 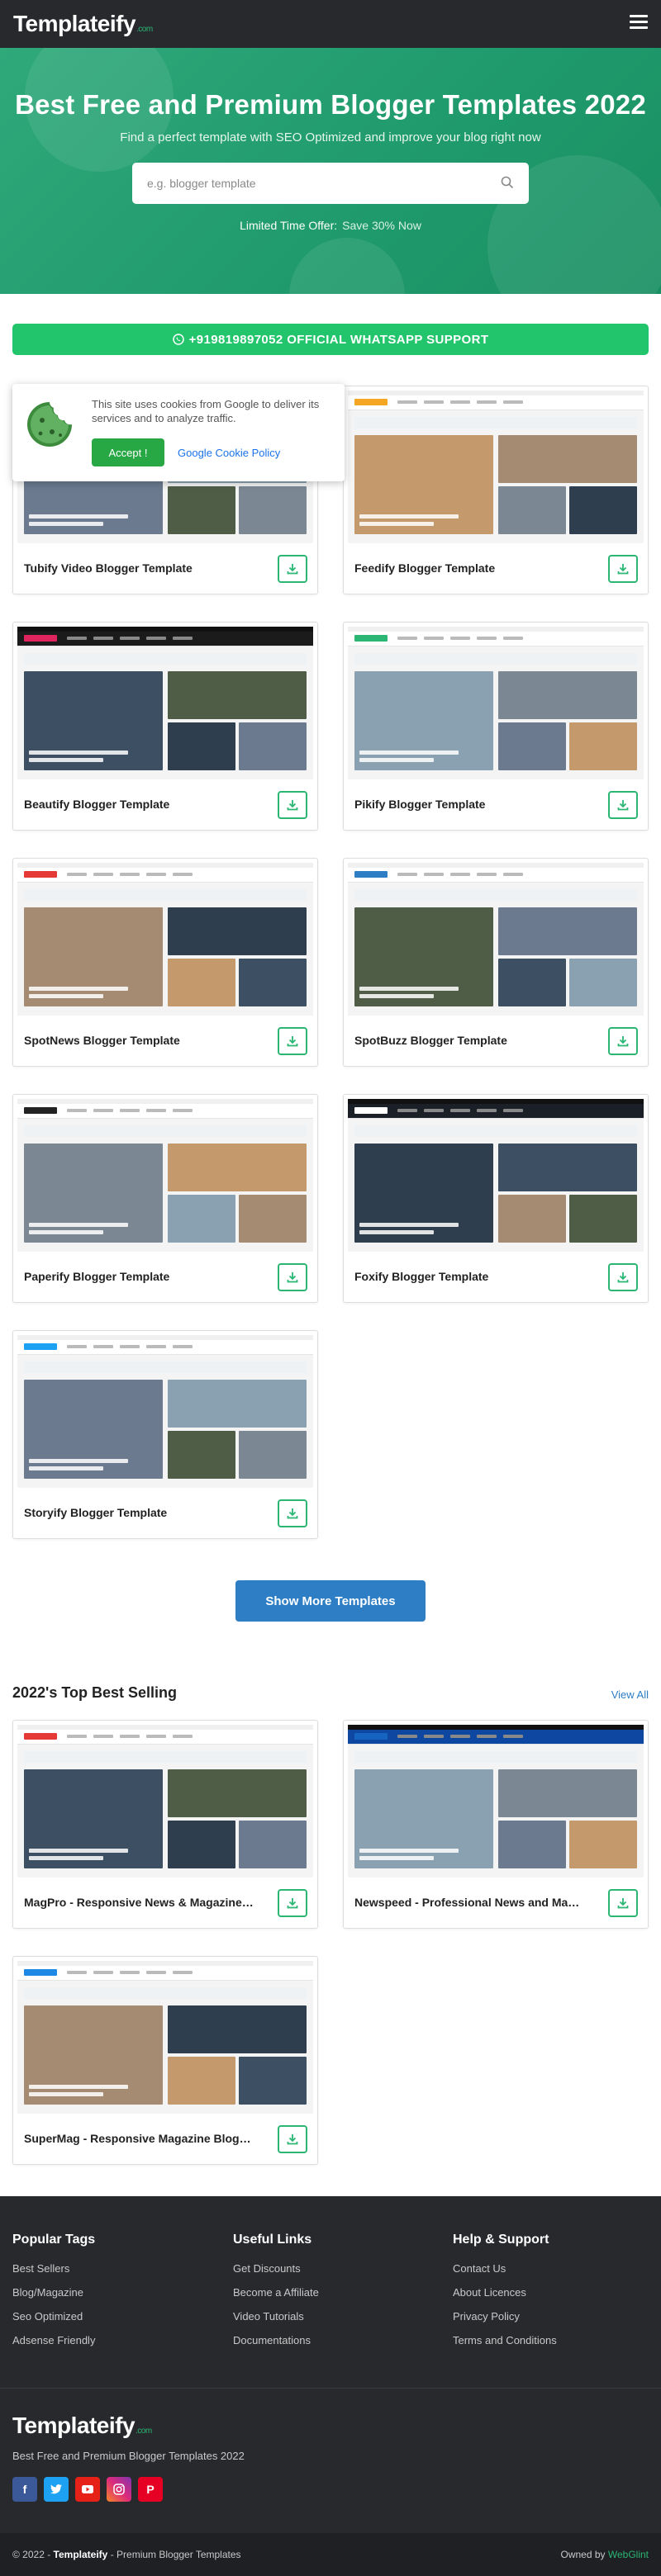 I want to click on template-card: Paperify Blogger Template, so click(x=165, y=1198).